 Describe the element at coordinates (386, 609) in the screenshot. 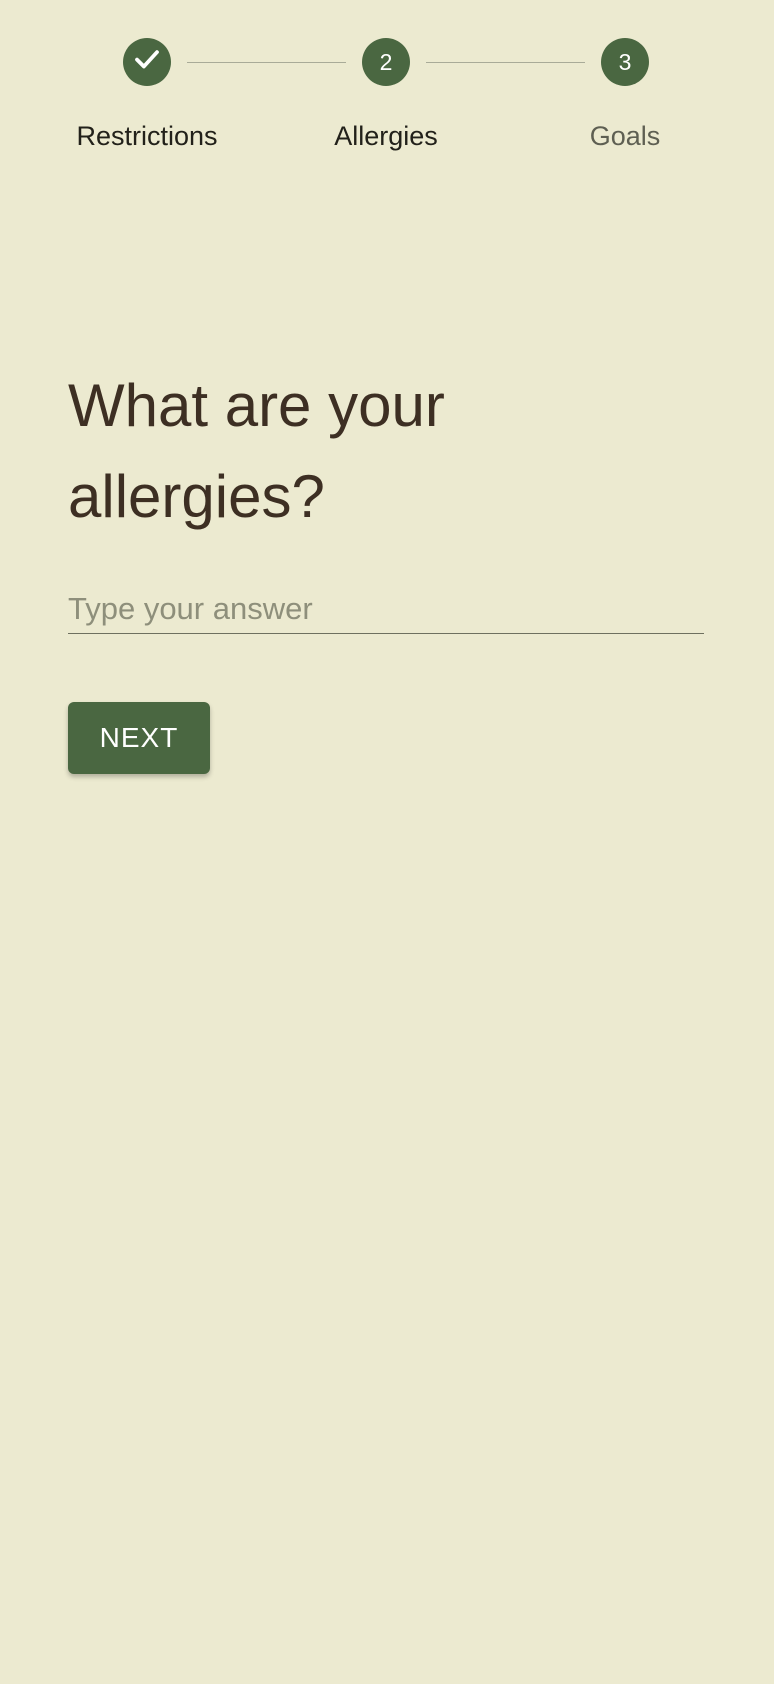

I see `answer-input` at that location.